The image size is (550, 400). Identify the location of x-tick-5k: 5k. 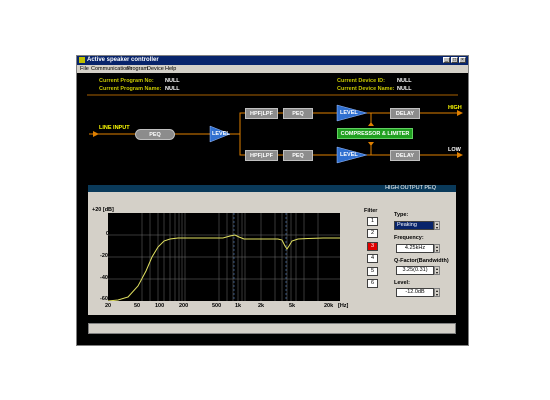
(292, 306).